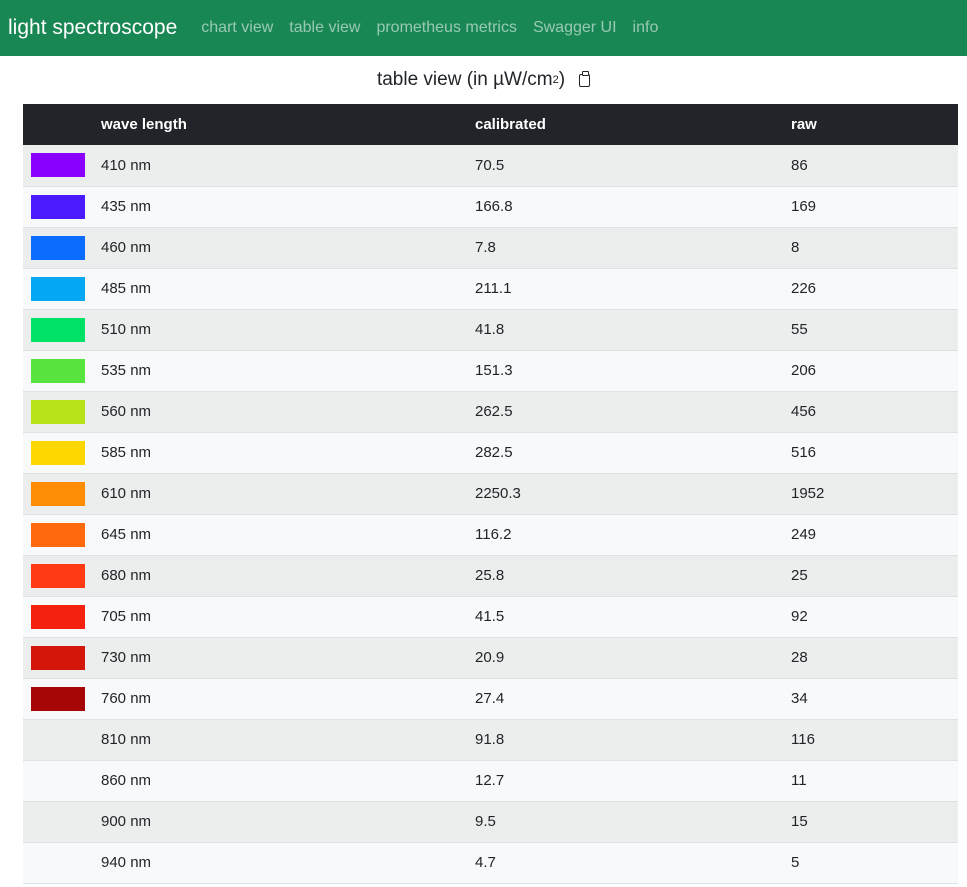 Image resolution: width=967 pixels, height=887 pixels. Describe the element at coordinates (485, 821) in the screenshot. I see `calibrated-cell: 9.5` at that location.